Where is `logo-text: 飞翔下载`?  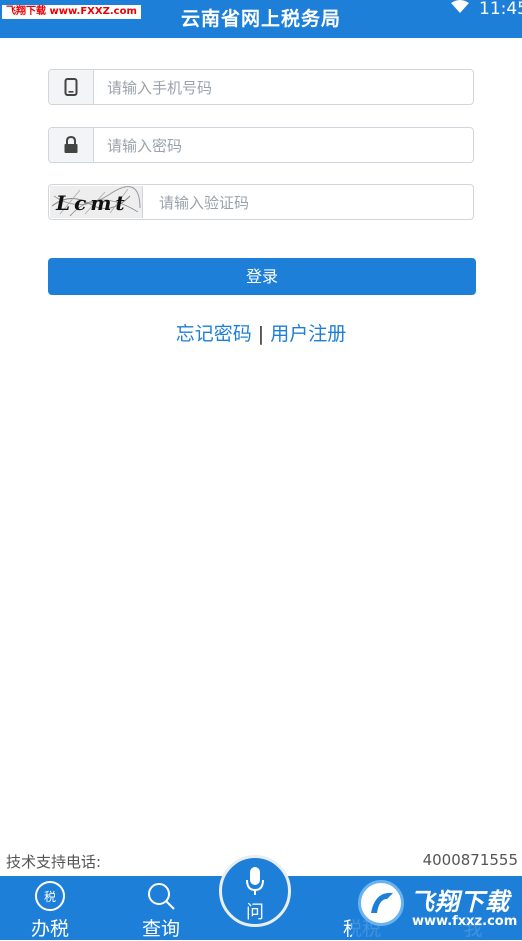
logo-text: 飞翔下载 is located at coordinates (460, 902).